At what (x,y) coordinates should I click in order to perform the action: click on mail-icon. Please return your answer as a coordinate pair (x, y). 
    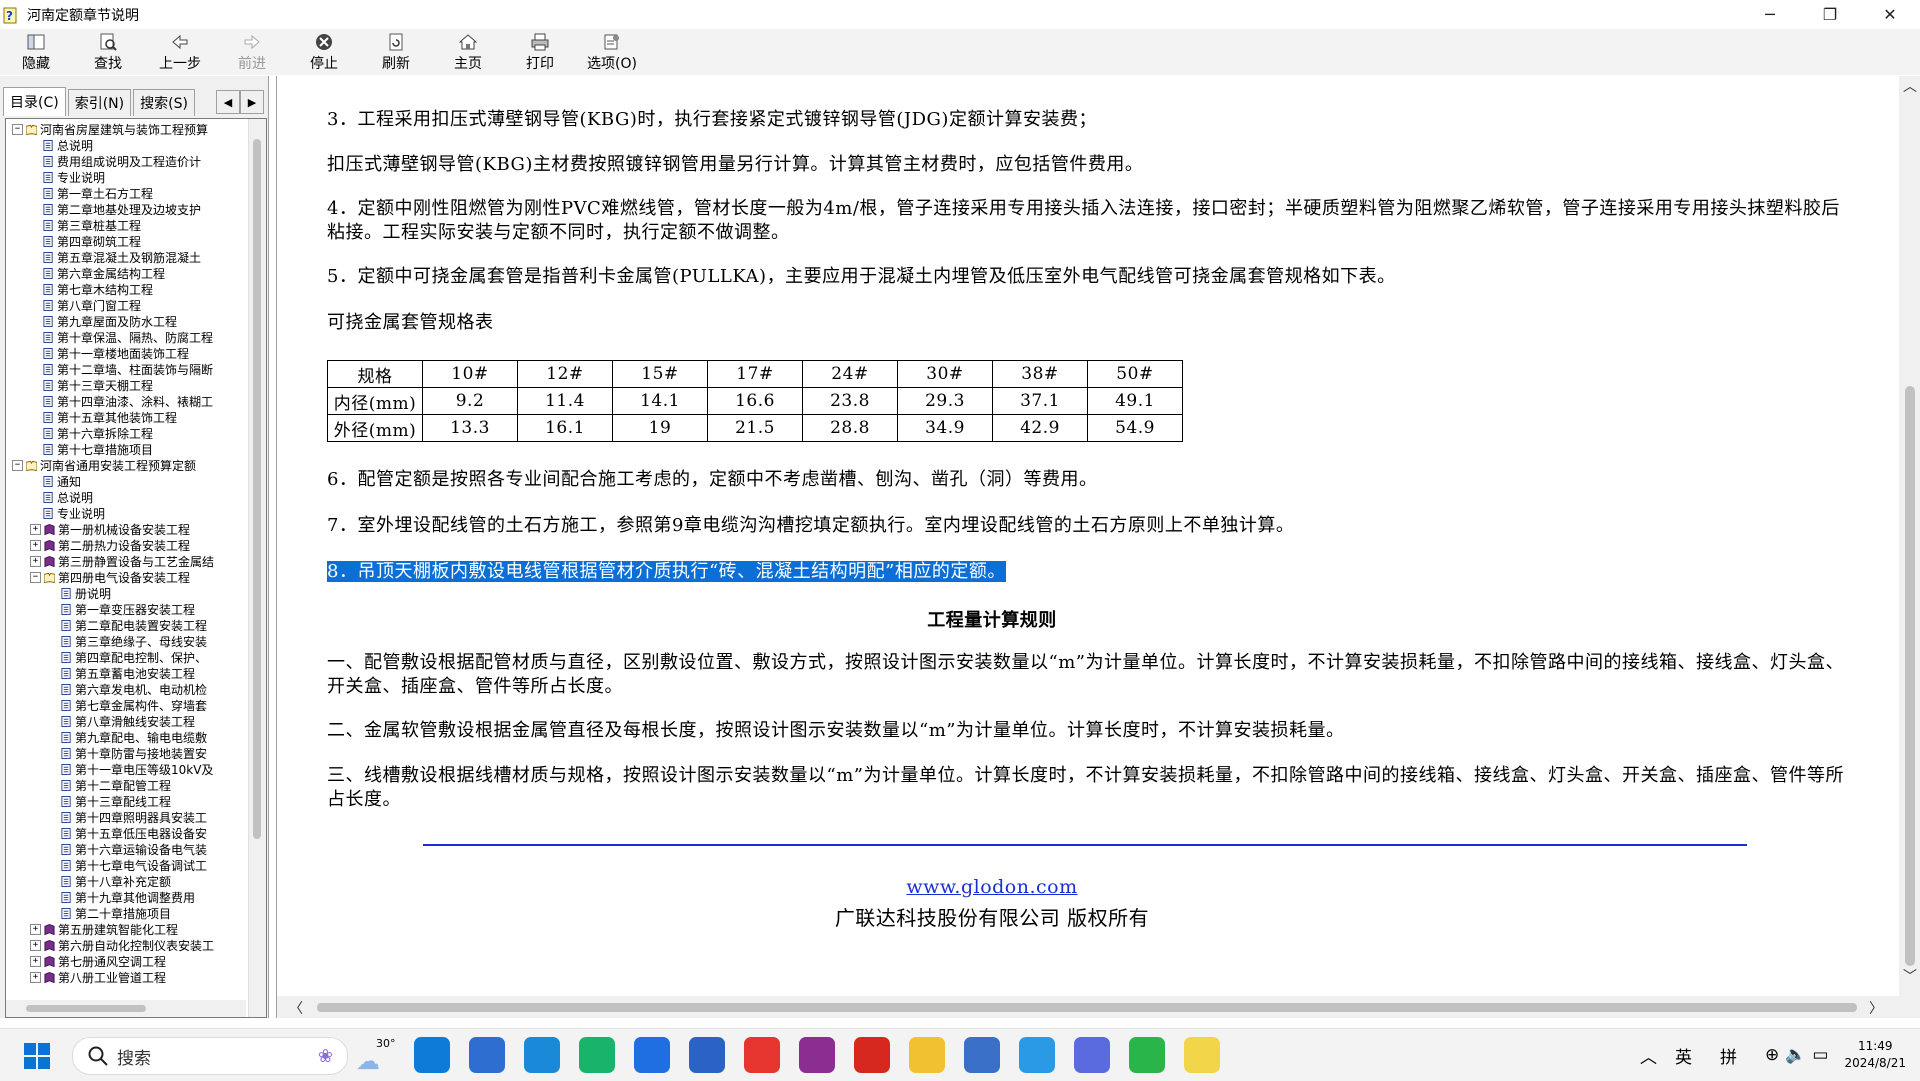
    Looking at the image, I should click on (487, 1055).